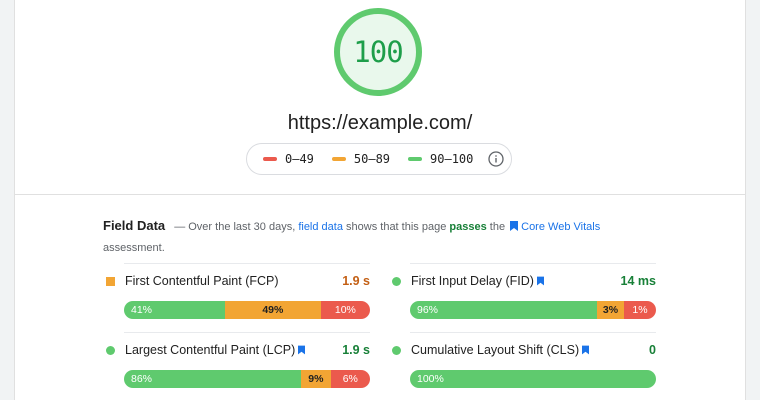  I want to click on metric-fcp-name: First Contentful Paint (FCP), so click(202, 281).